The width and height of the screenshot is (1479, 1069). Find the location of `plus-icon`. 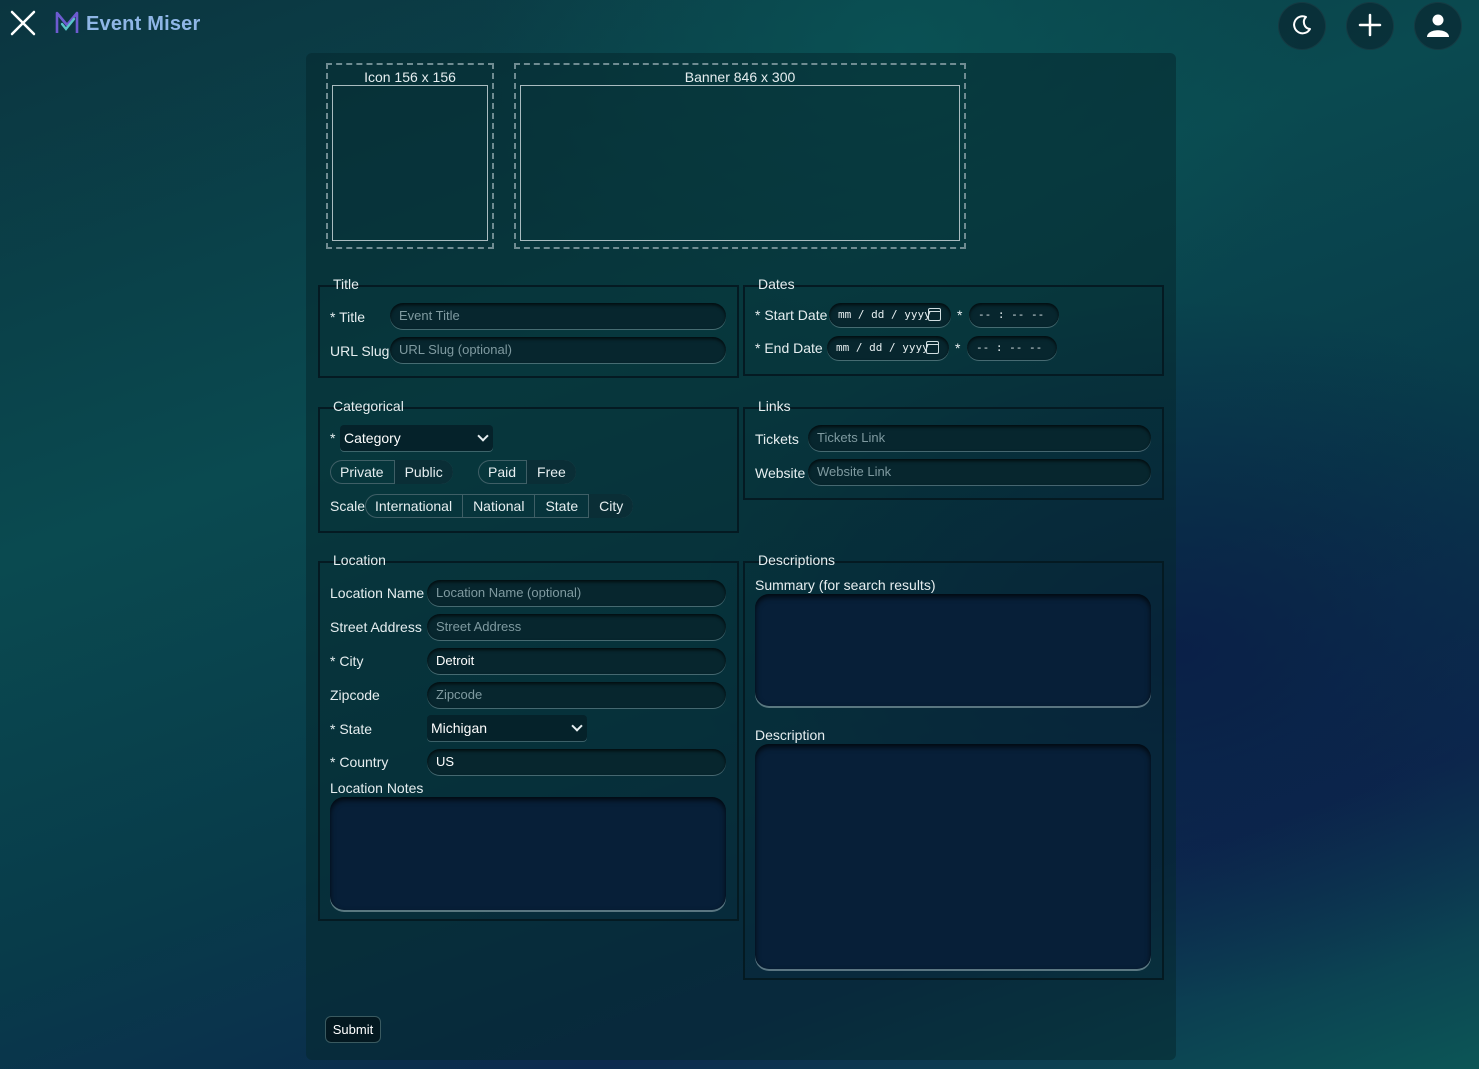

plus-icon is located at coordinates (1370, 26).